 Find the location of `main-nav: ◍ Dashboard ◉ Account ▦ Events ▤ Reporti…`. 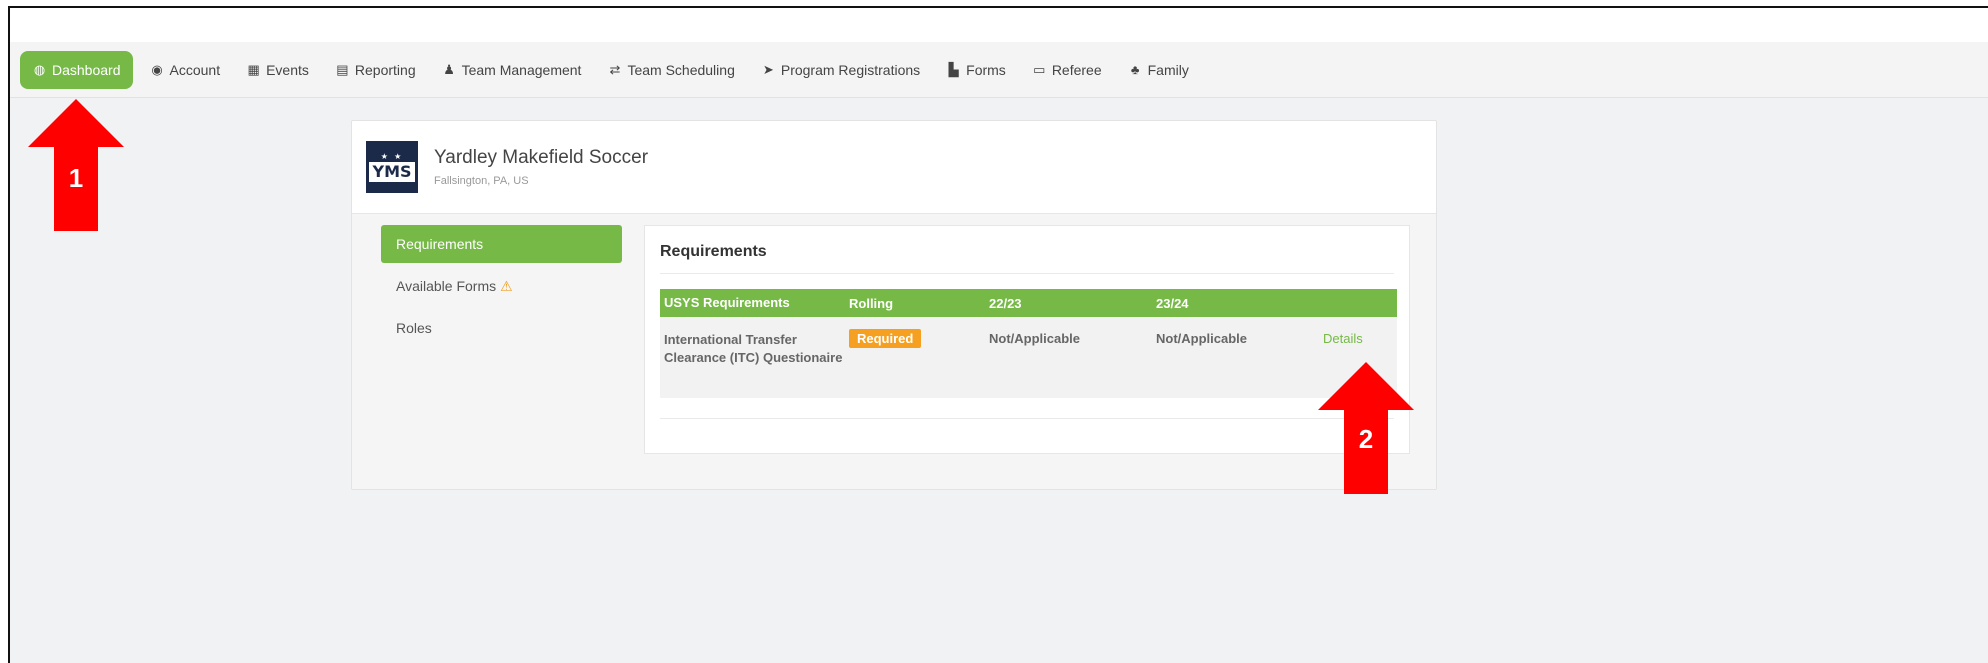

main-nav: ◍ Dashboard ◉ Account ▦ Events ▤ Reporti… is located at coordinates (999, 70).